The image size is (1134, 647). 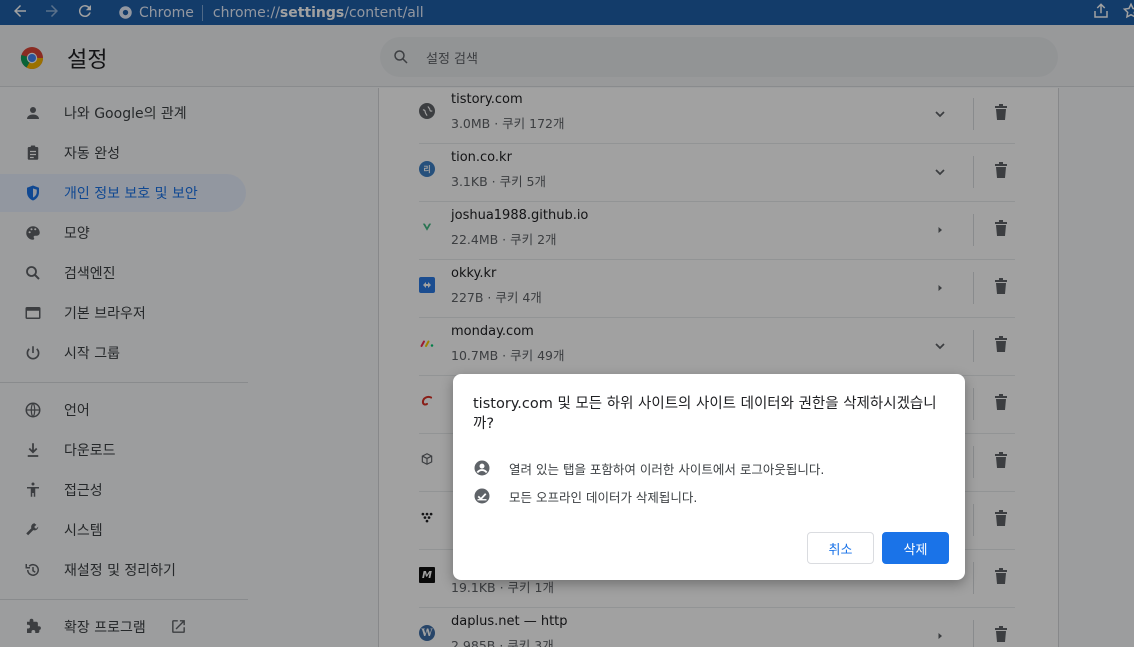 I want to click on dialog-line-text: 모든 오프라인 데이터가 삭제됩니다., so click(x=603, y=497).